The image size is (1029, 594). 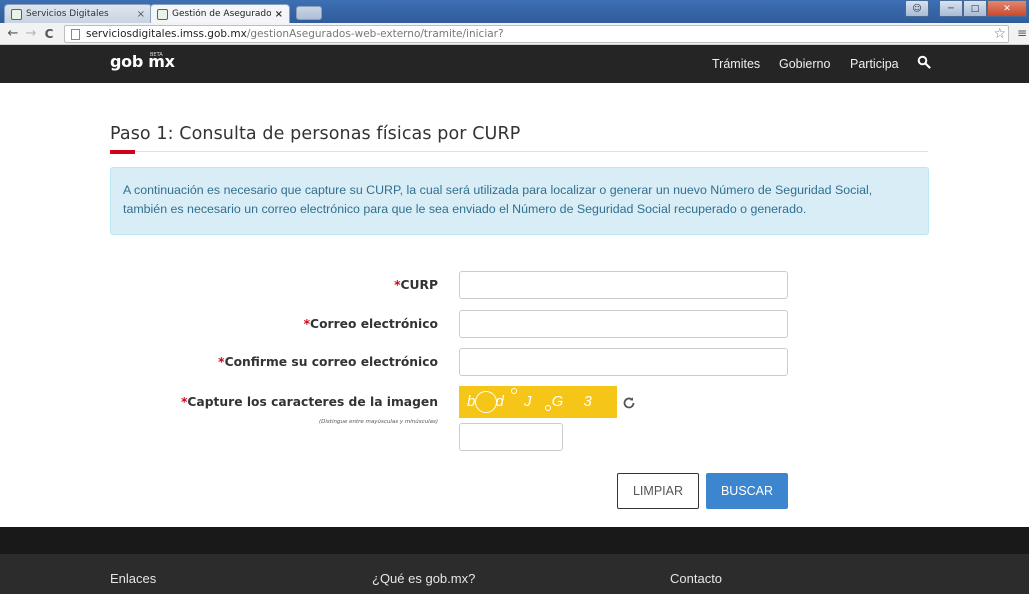 I want to click on footer-top-band, so click(x=514, y=540).